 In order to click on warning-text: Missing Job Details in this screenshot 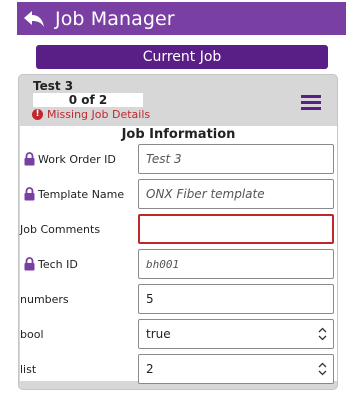, I will do `click(99, 114)`.